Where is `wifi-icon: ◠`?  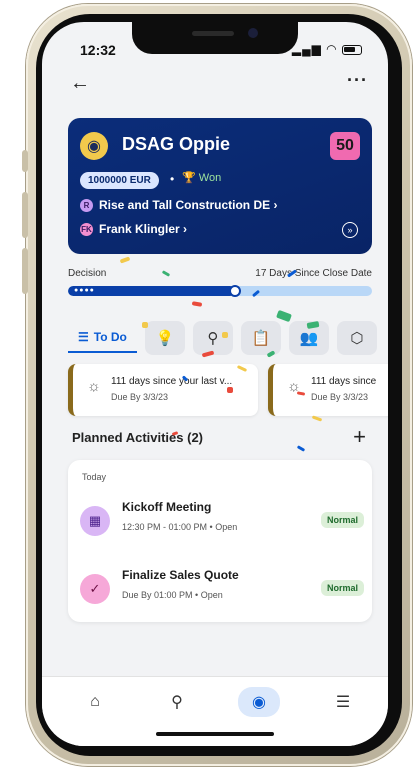 wifi-icon: ◠ is located at coordinates (332, 49).